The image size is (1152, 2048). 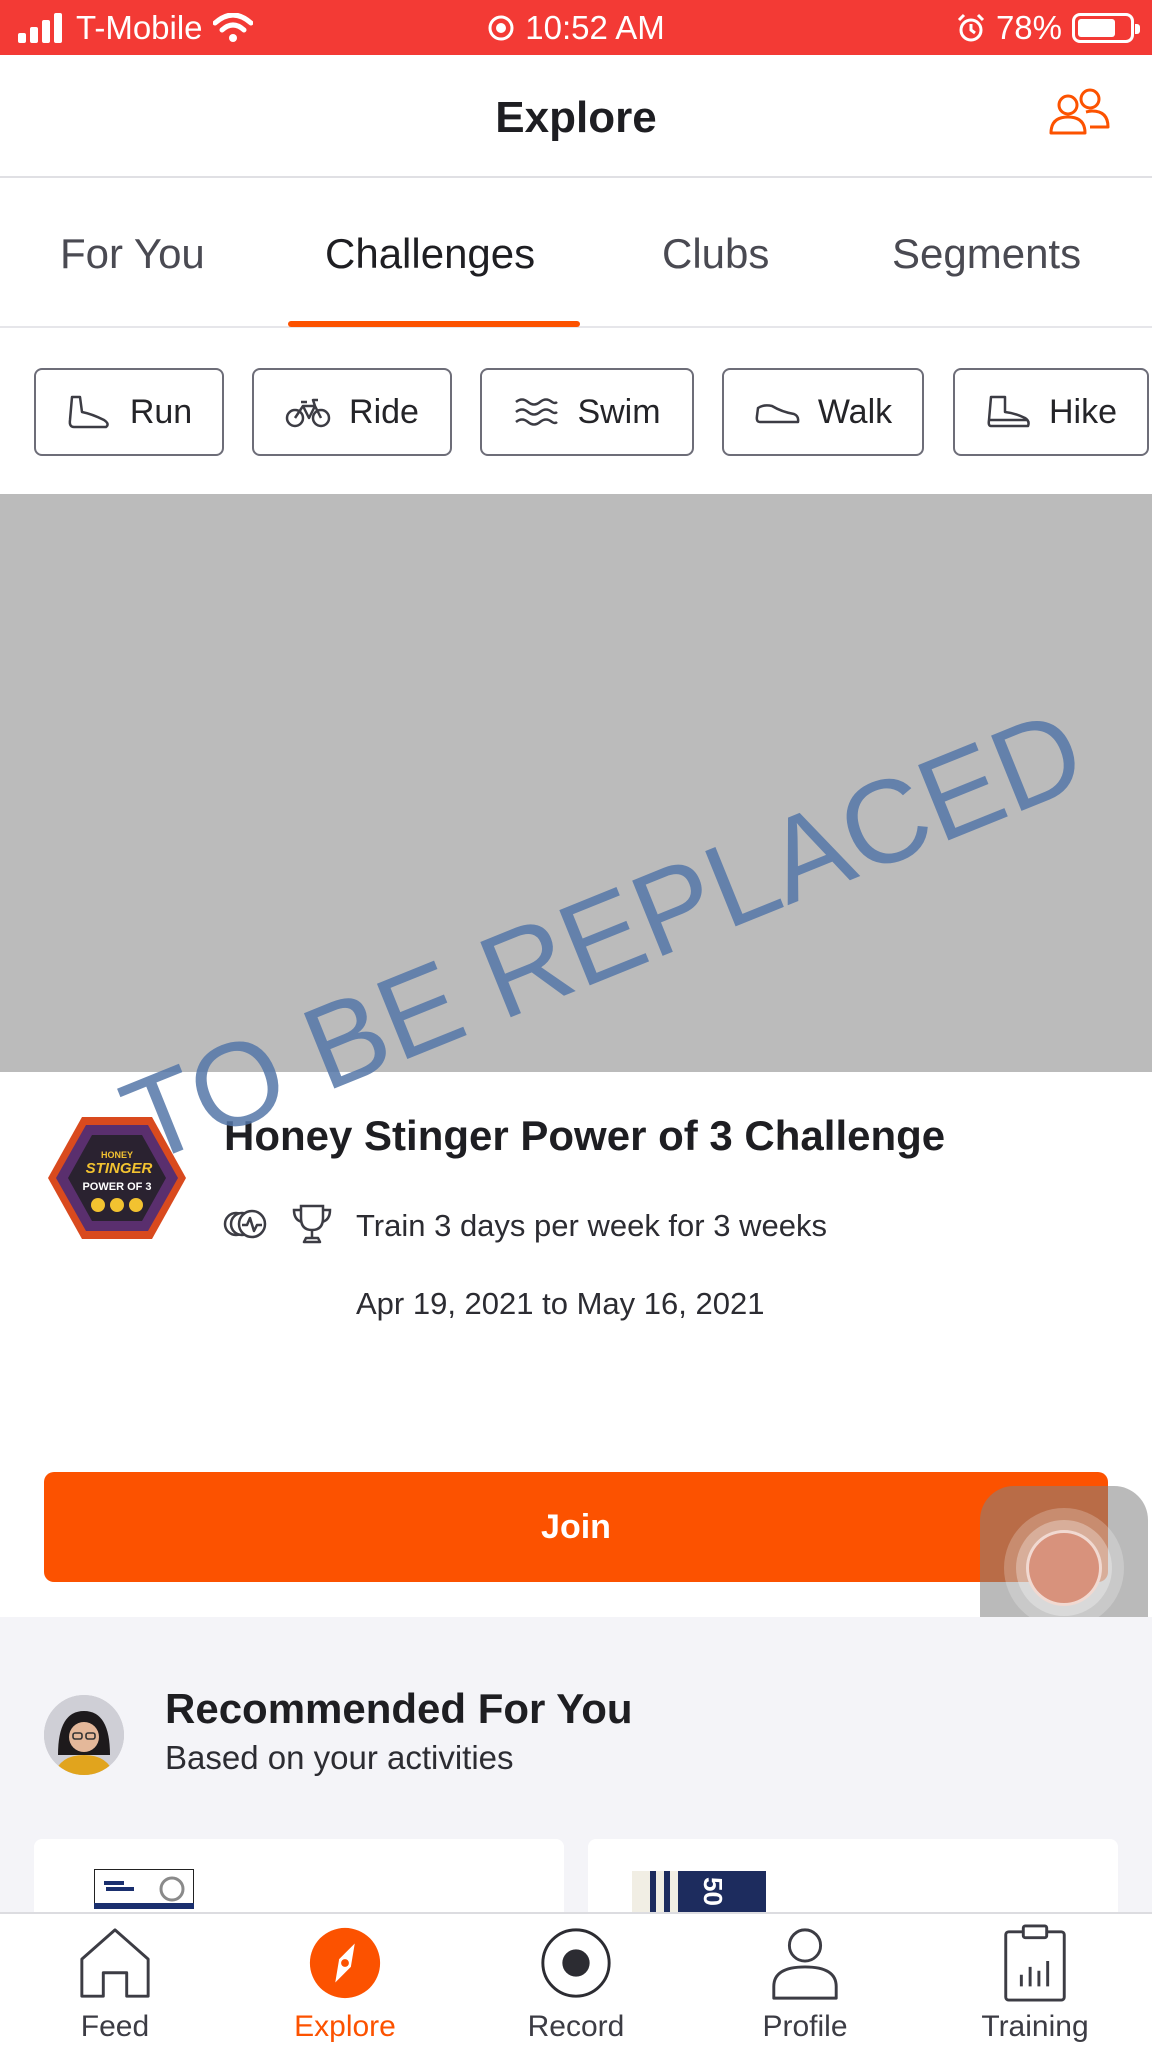 What do you see at coordinates (144, 1889) in the screenshot?
I see `card-logo` at bounding box center [144, 1889].